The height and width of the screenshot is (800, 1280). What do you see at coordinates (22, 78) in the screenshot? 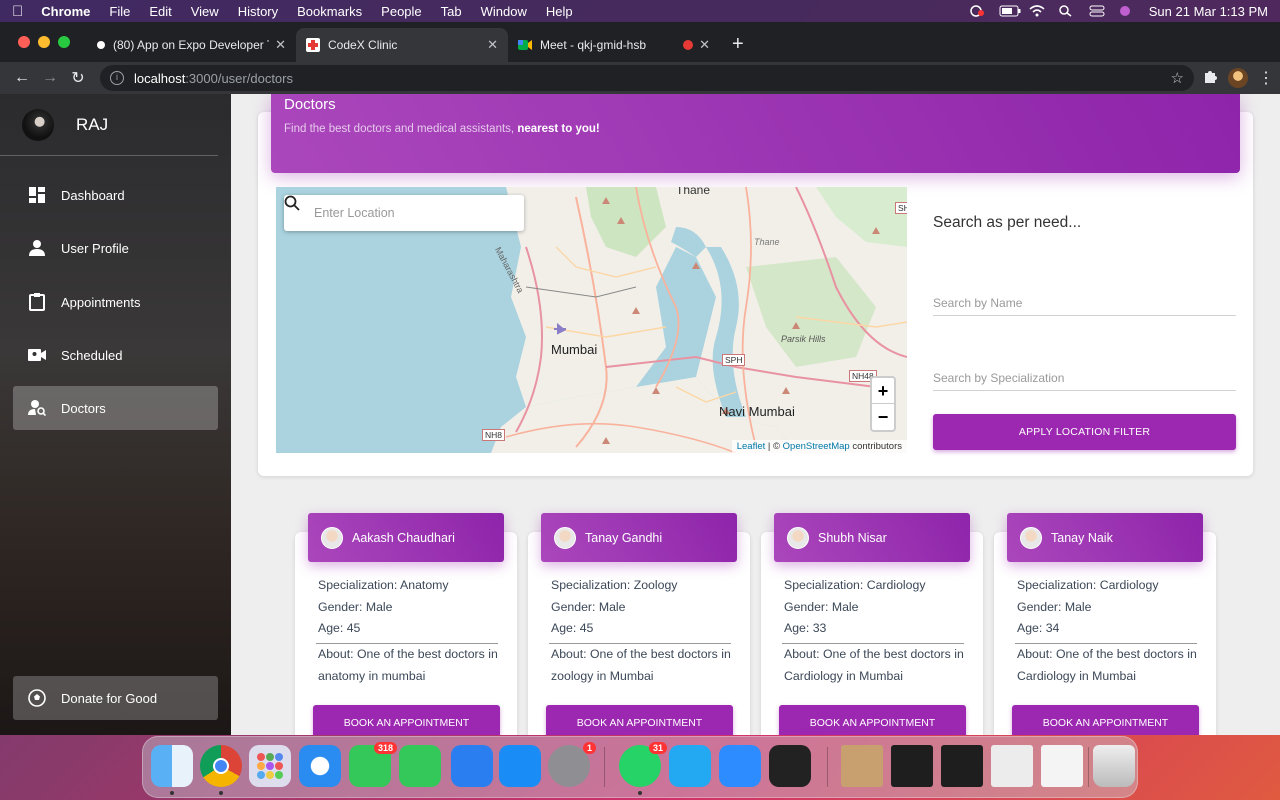
I see `back-arrow-icon: ←` at bounding box center [22, 78].